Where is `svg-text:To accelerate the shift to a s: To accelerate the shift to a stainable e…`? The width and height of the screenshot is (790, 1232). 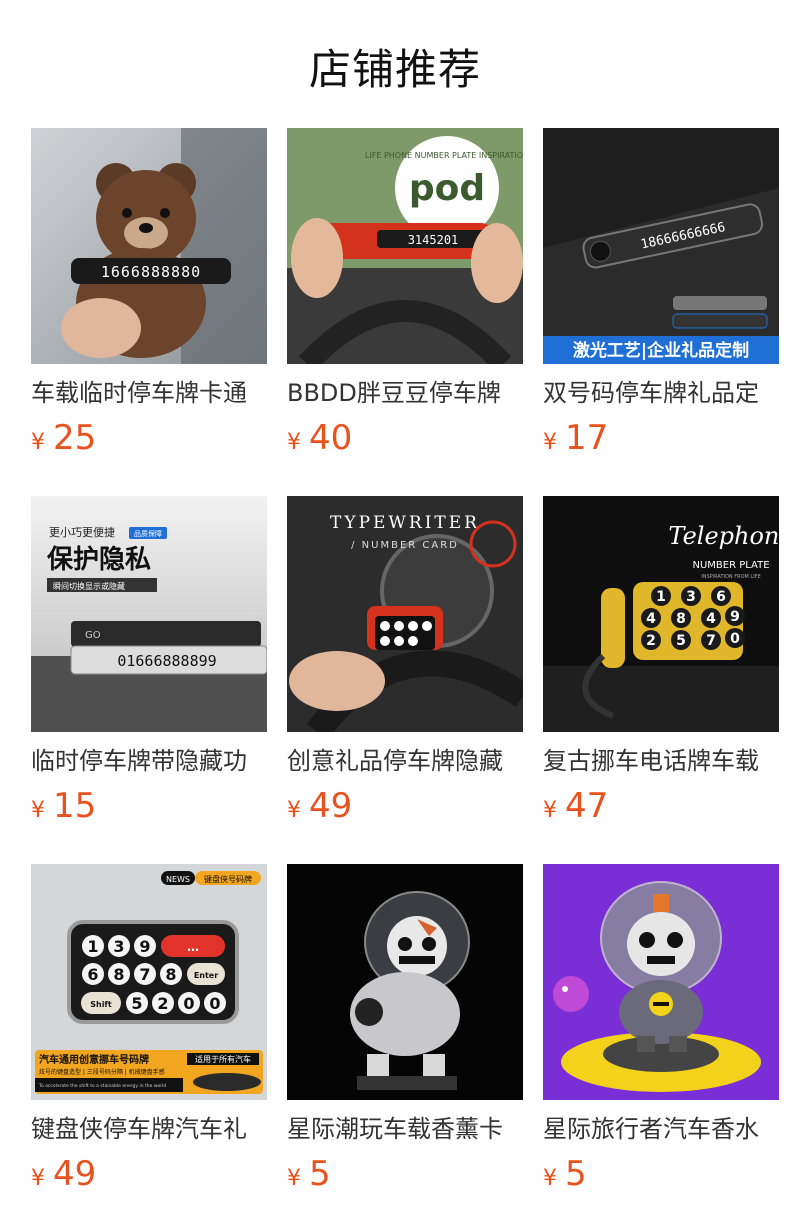 svg-text:To accelerate the shift to a s: To accelerate the shift to a stainable e… is located at coordinates (102, 1086).